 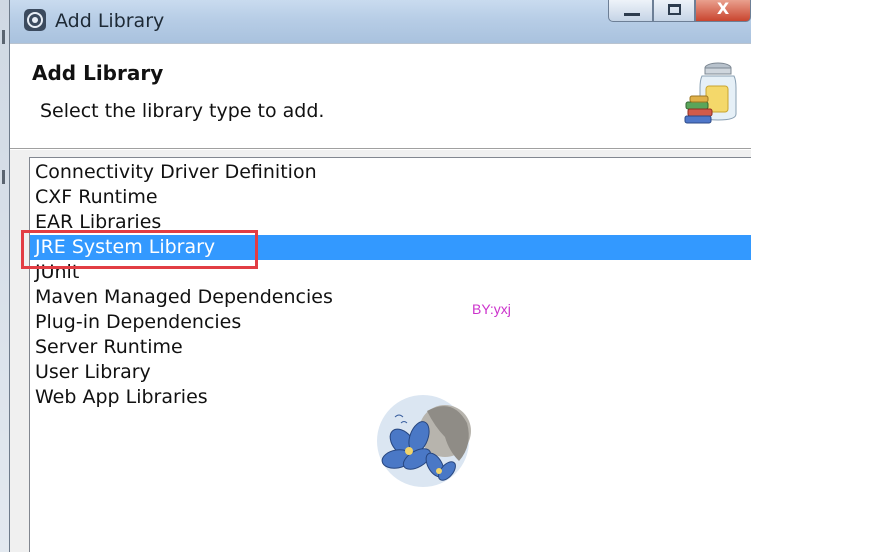 I want to click on title-bar: Add Library X, so click(x=380, y=21).